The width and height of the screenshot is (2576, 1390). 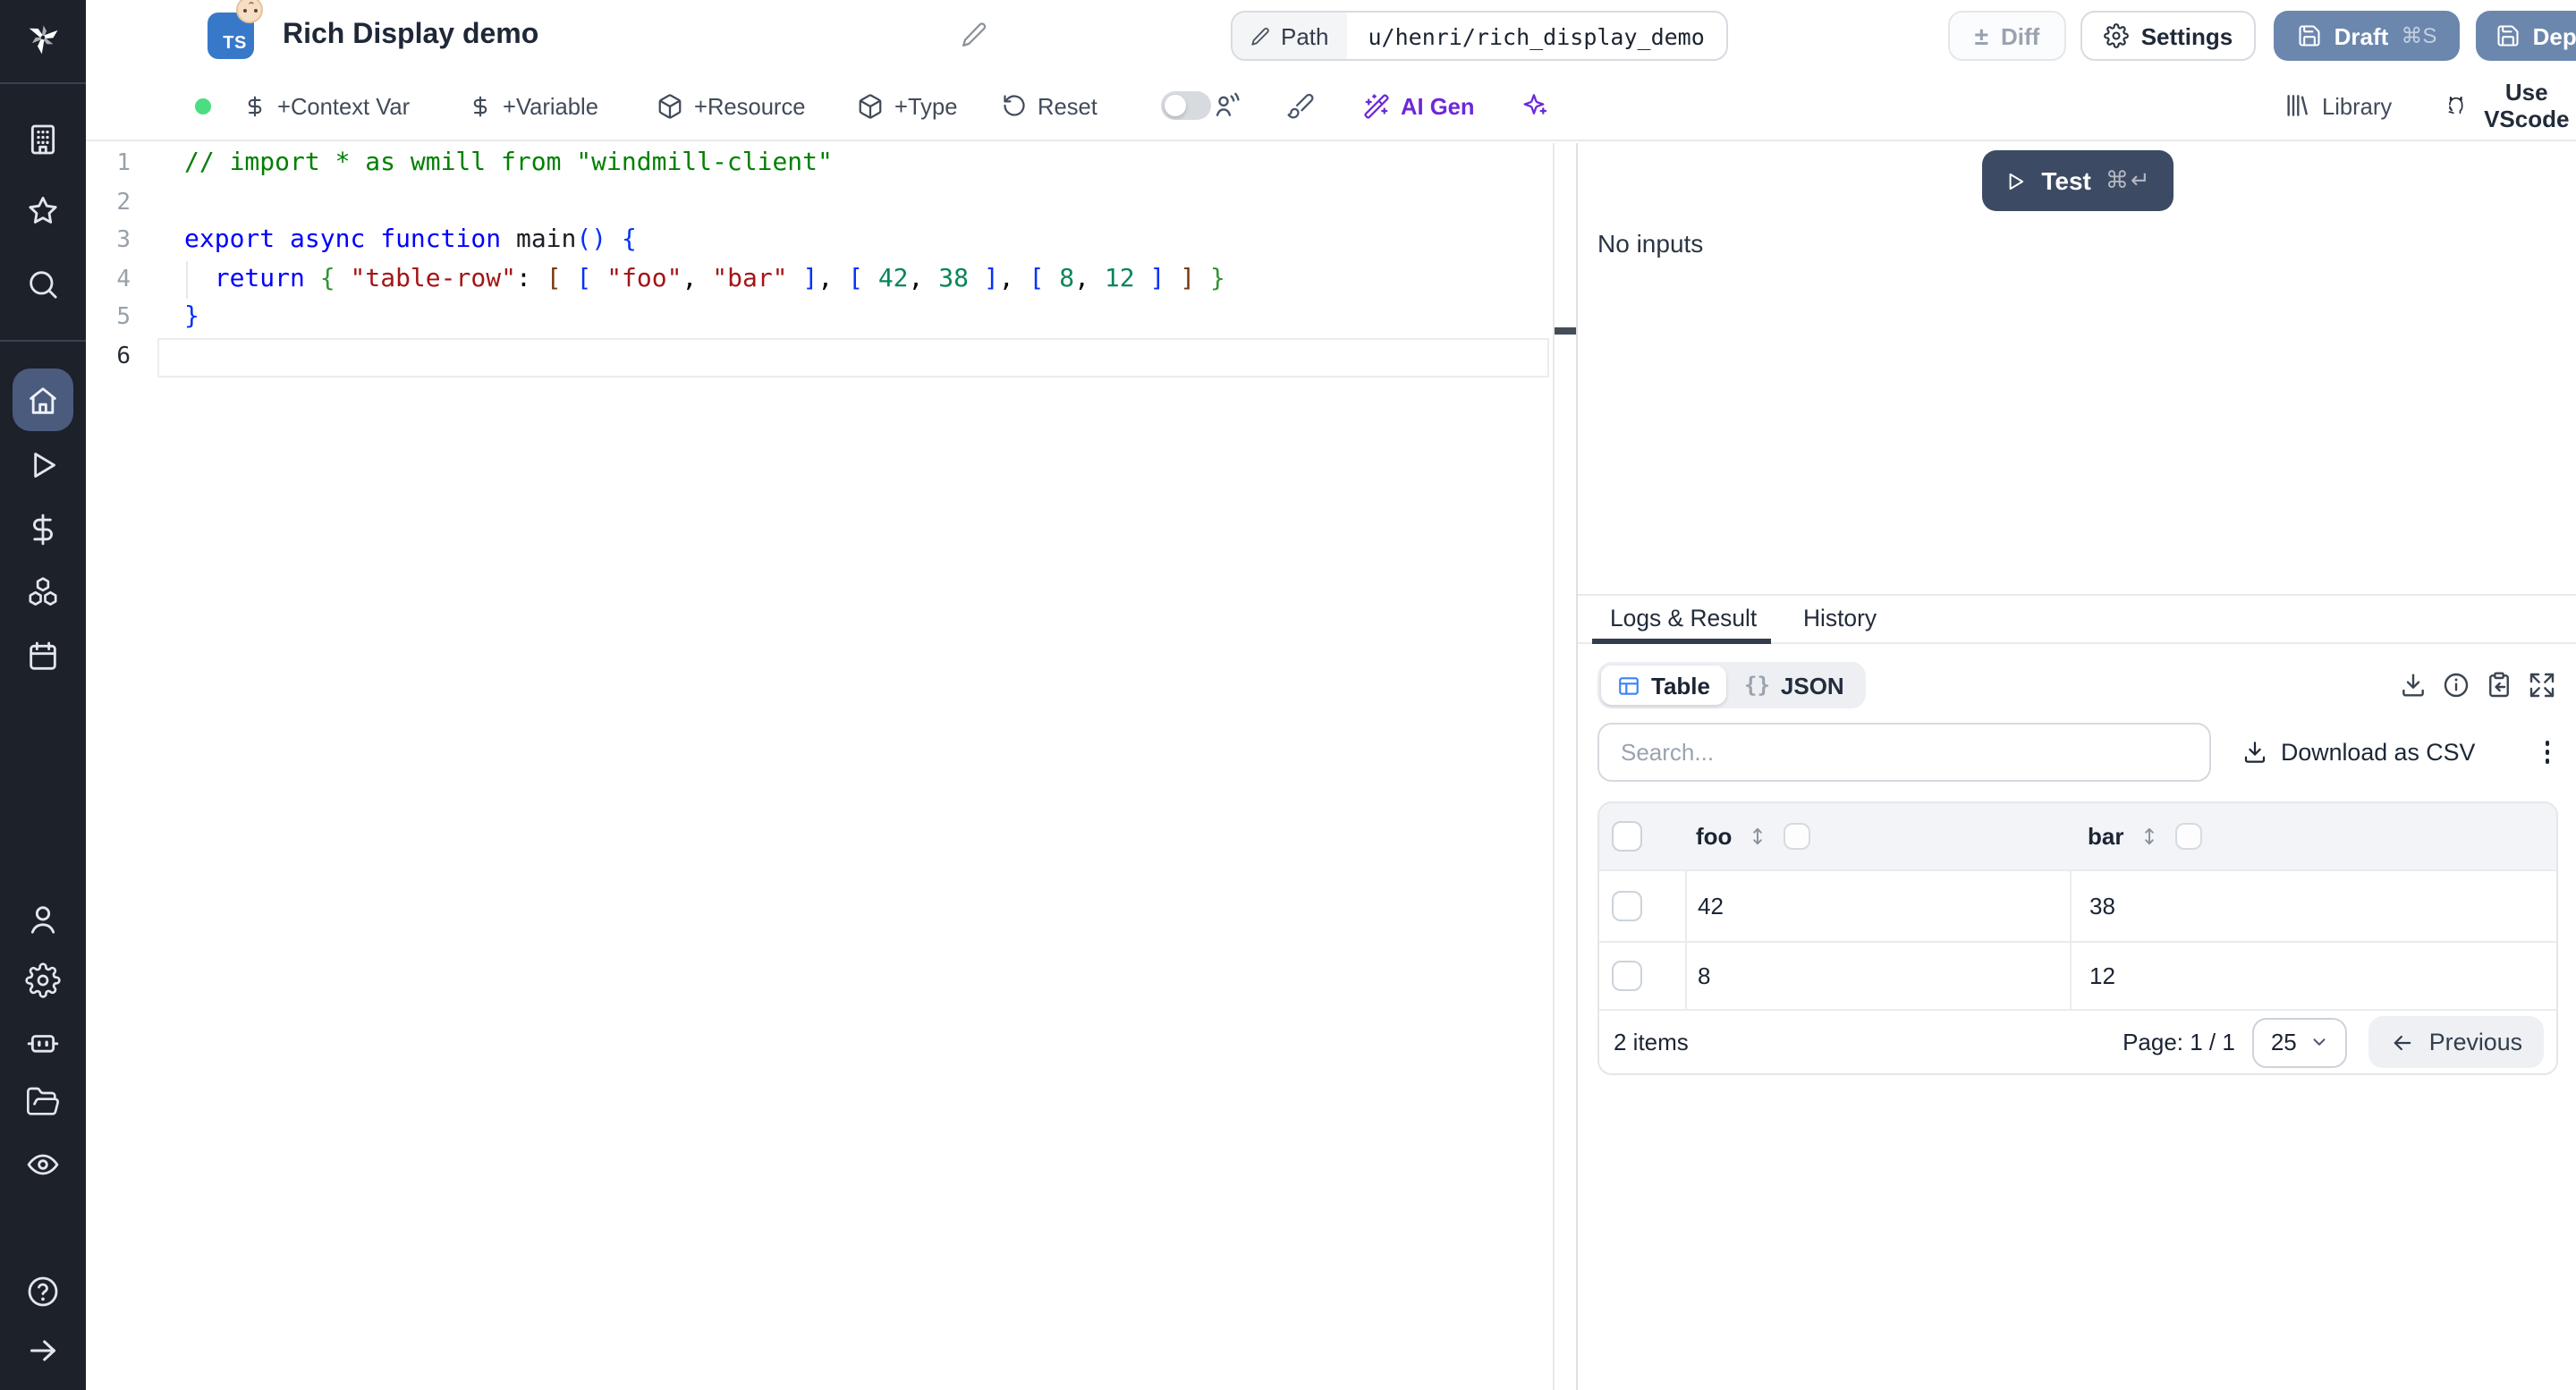 What do you see at coordinates (43, 37) in the screenshot?
I see `windmill-logo` at bounding box center [43, 37].